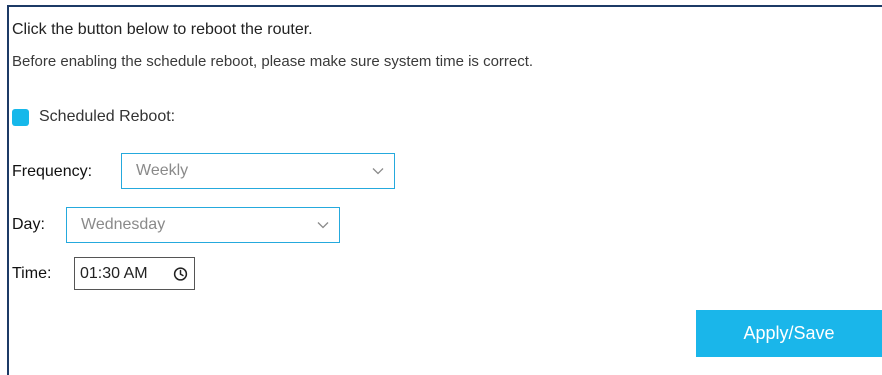  What do you see at coordinates (20, 117) in the screenshot?
I see `scheduled-reboot-checkbox` at bounding box center [20, 117].